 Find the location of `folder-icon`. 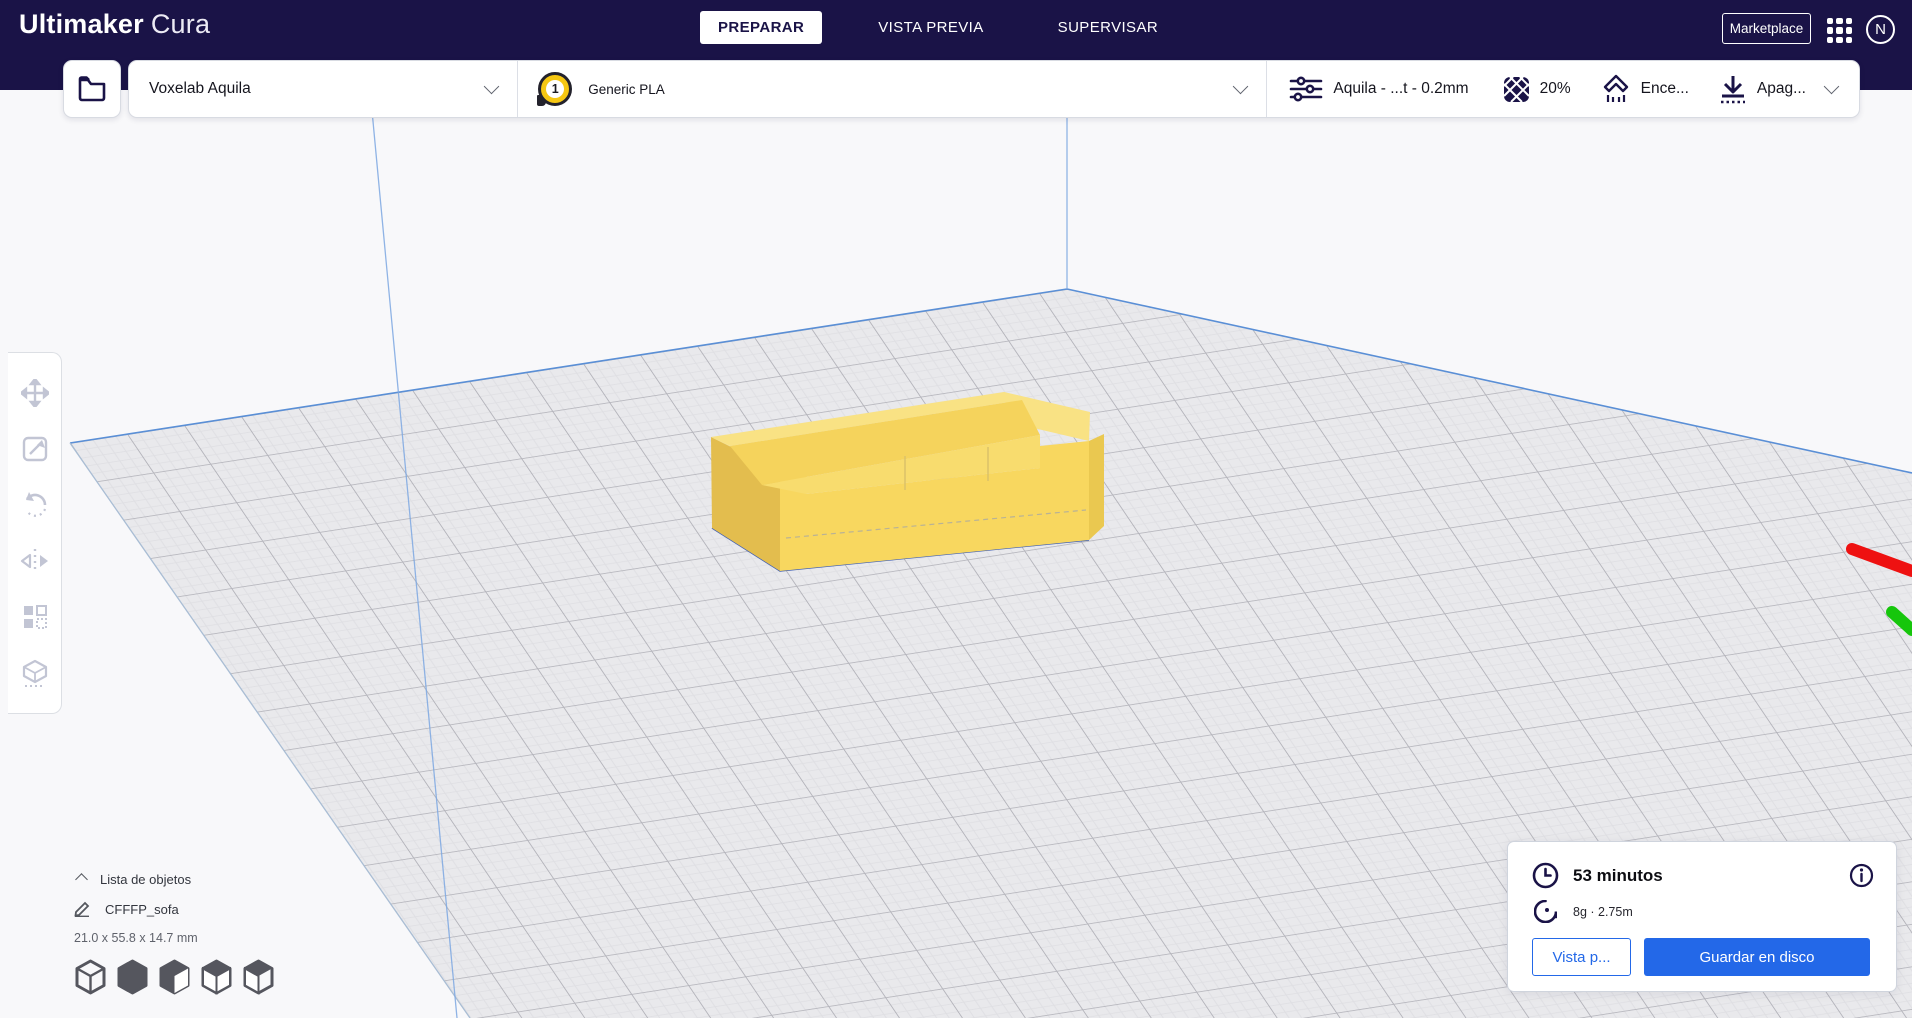

folder-icon is located at coordinates (92, 89).